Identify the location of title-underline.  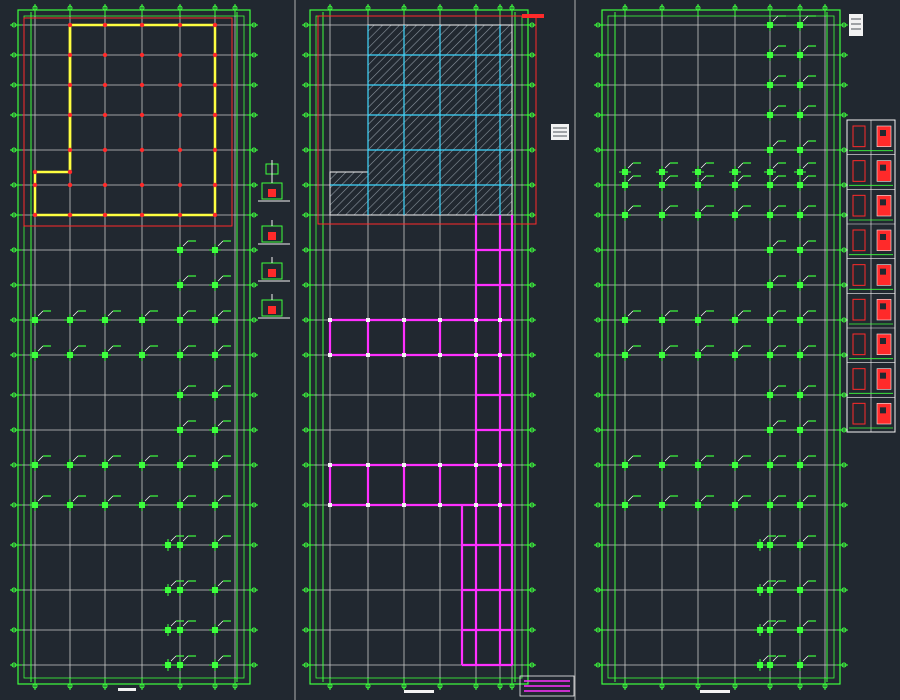
(715, 691).